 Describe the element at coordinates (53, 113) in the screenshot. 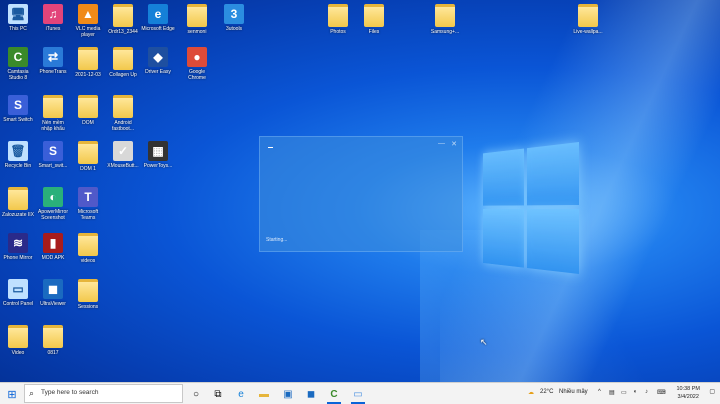

I see `desktop-icon: Nén mềm nhập khẩu` at that location.